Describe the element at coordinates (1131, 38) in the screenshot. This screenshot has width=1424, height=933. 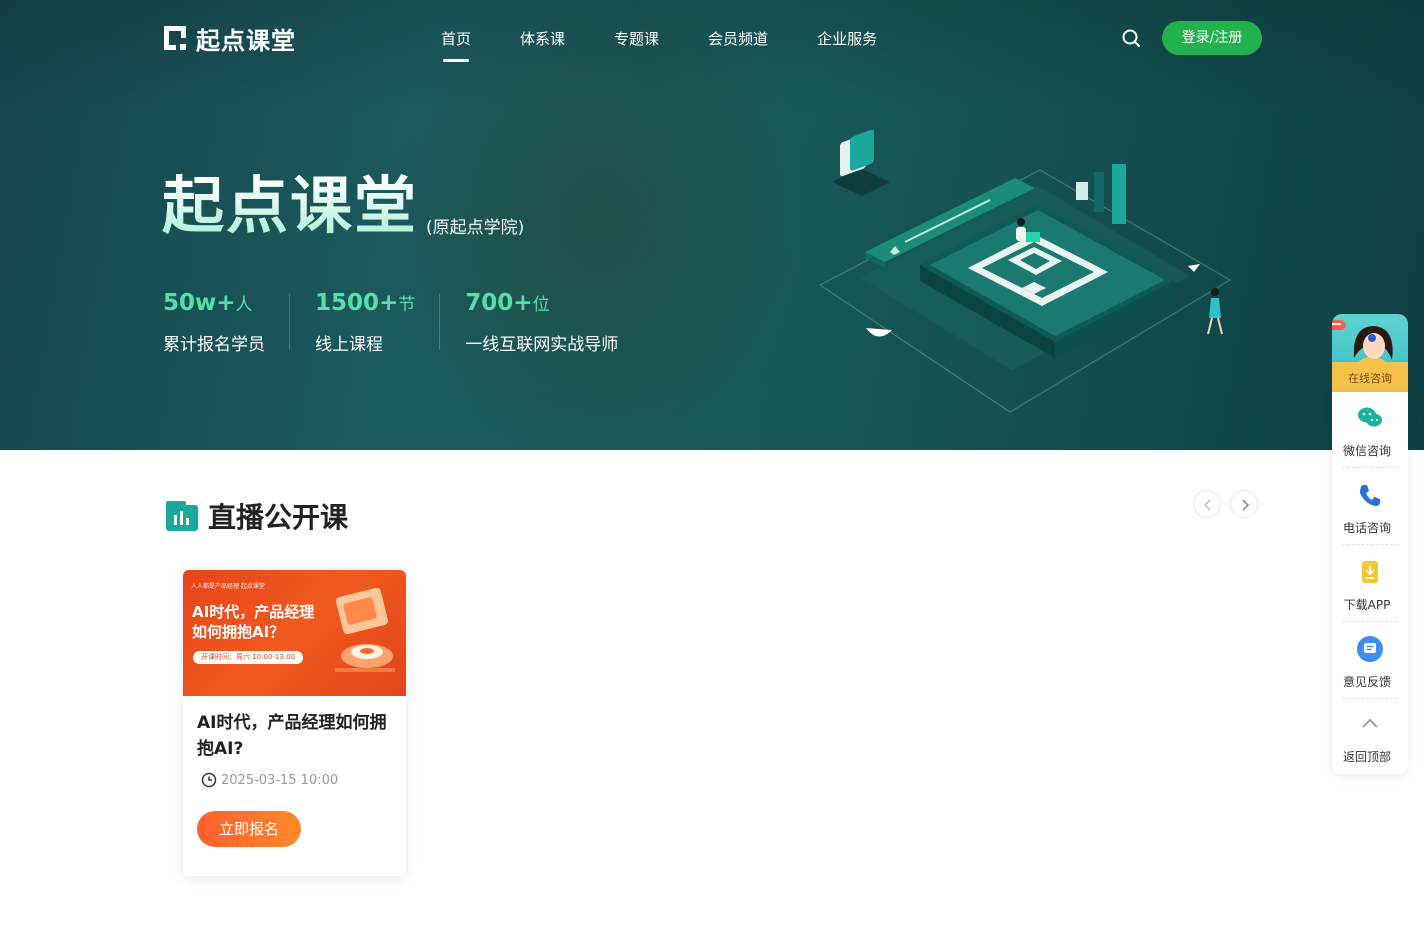
I see `search-icon` at that location.